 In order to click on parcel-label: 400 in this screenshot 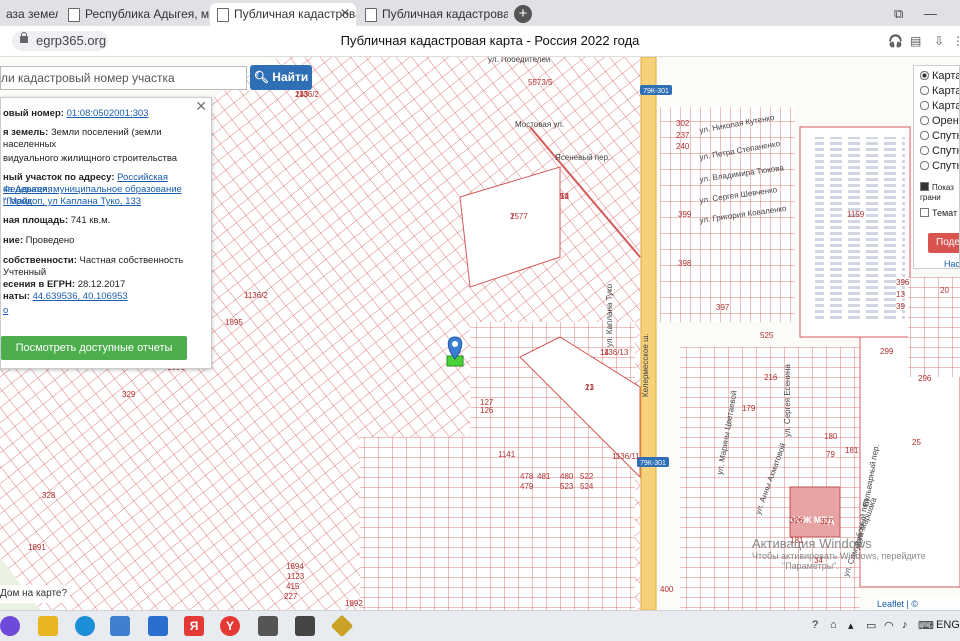, I will do `click(667, 589)`.